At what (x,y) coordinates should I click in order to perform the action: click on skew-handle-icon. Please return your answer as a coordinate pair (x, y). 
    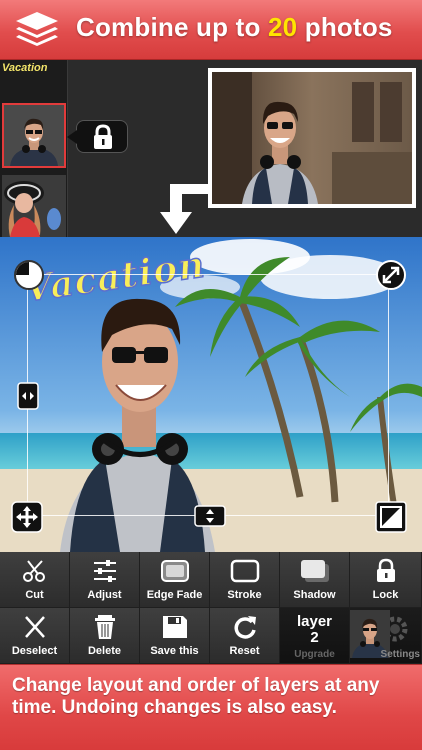
    Looking at the image, I should click on (391, 517).